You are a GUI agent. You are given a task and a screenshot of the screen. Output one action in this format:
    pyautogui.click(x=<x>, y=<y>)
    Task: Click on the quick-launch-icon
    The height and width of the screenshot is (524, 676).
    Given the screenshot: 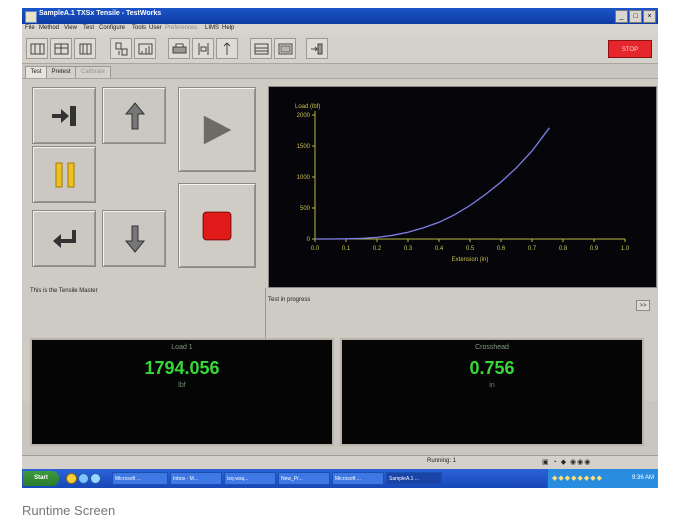 What is the action you would take?
    pyautogui.click(x=71, y=478)
    